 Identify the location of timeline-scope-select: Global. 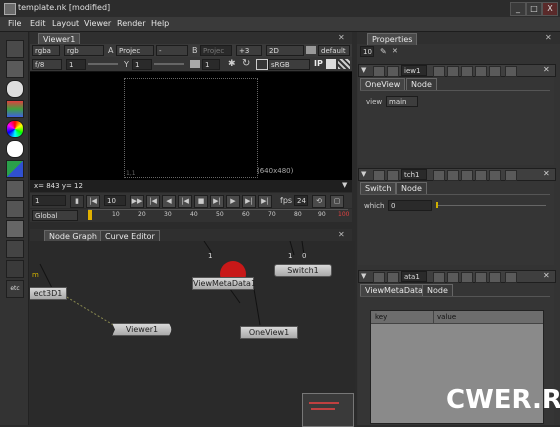
(55, 215).